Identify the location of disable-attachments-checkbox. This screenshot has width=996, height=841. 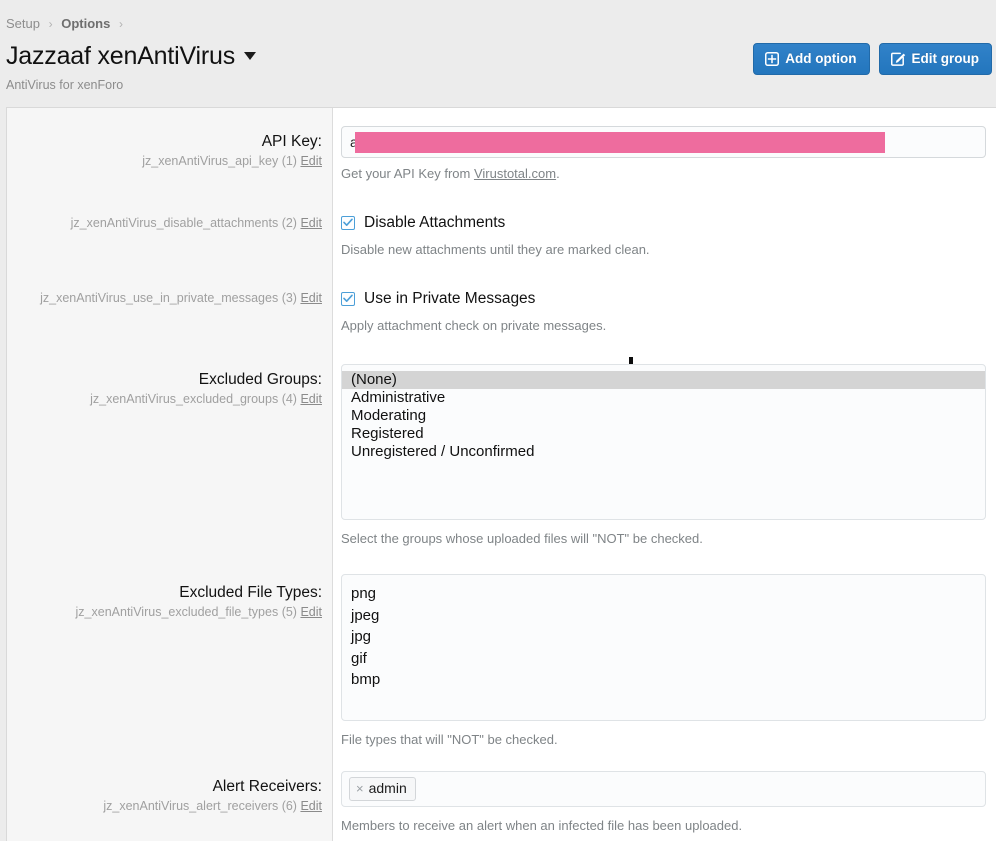
(348, 222).